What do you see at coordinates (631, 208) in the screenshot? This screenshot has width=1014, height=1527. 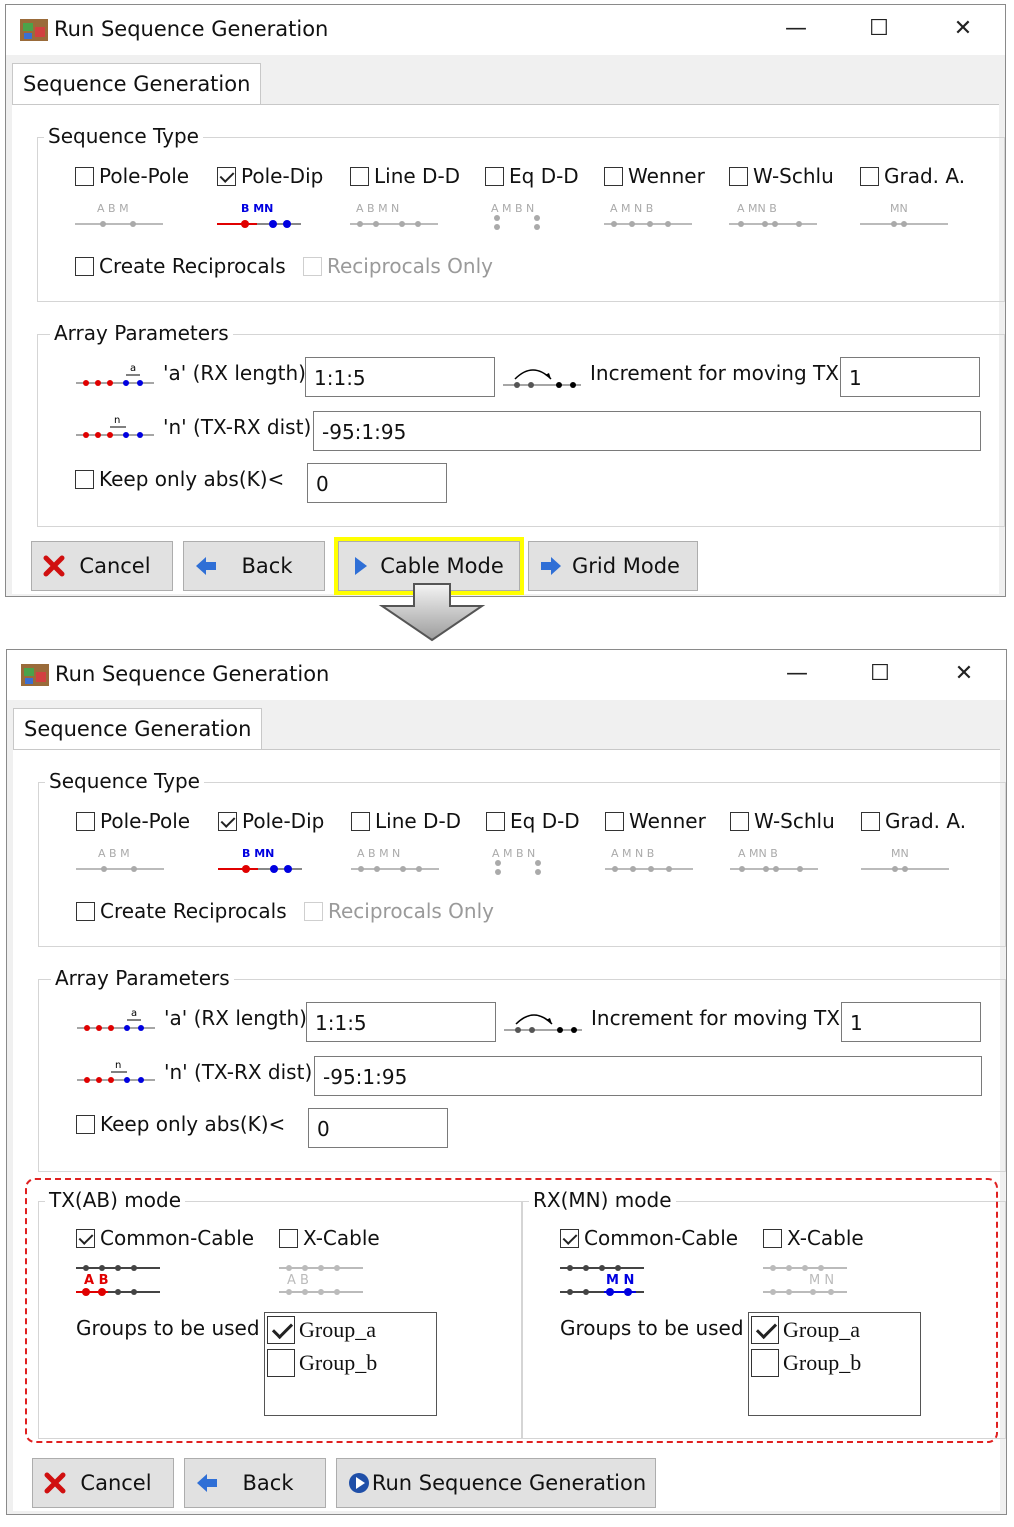 I see `diagram-label: A M N B` at bounding box center [631, 208].